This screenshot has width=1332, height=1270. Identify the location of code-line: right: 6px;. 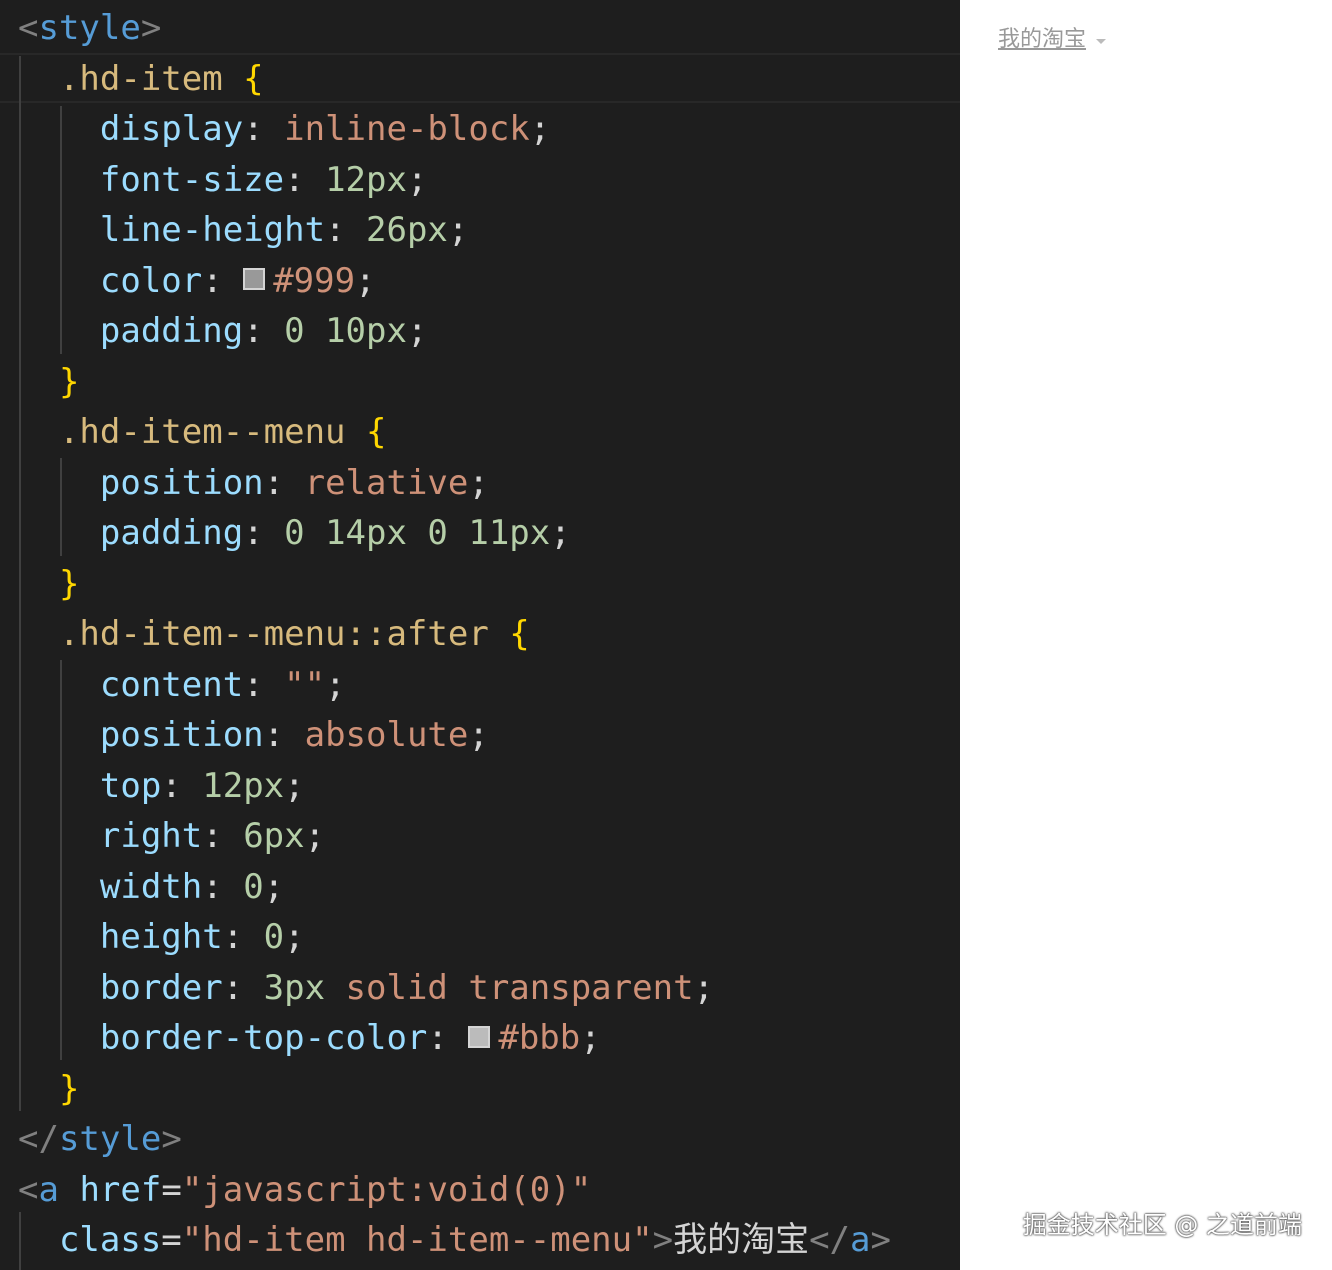
(171, 836).